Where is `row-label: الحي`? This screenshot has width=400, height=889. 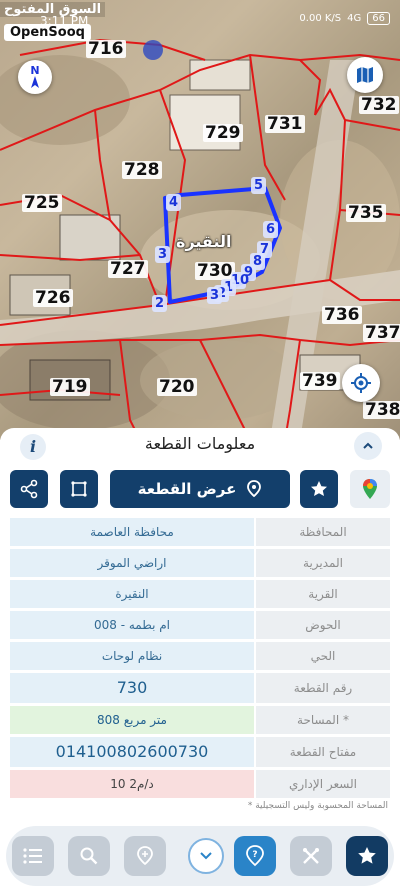 row-label: الحي is located at coordinates (323, 656).